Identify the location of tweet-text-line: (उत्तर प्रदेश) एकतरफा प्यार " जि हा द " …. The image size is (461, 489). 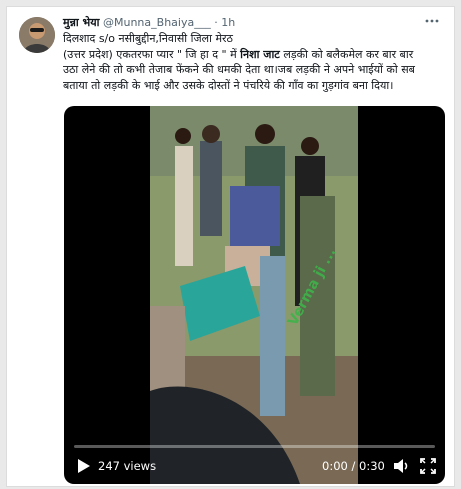
(255, 55).